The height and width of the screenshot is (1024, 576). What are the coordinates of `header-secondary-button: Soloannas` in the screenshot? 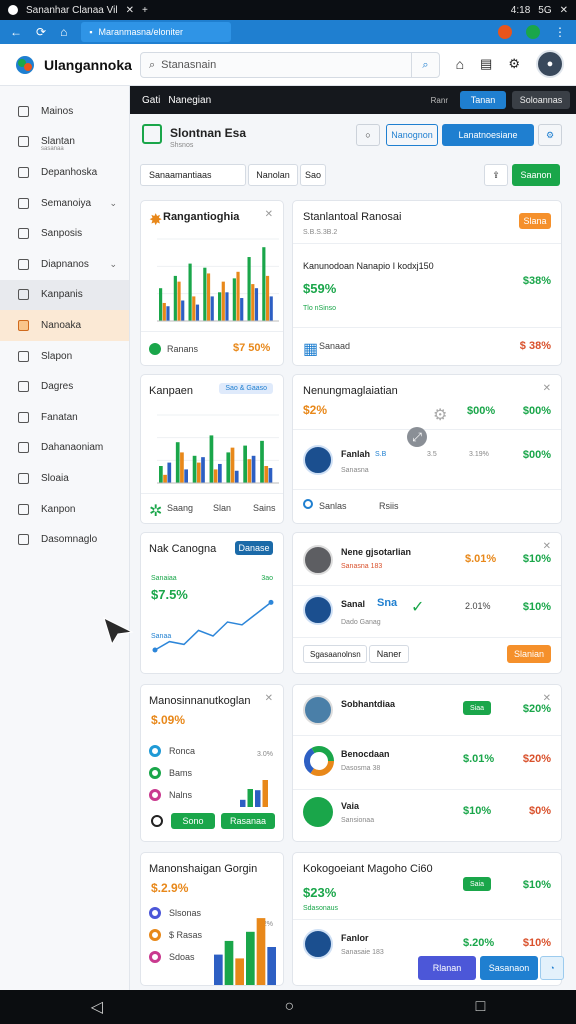 It's located at (541, 100).